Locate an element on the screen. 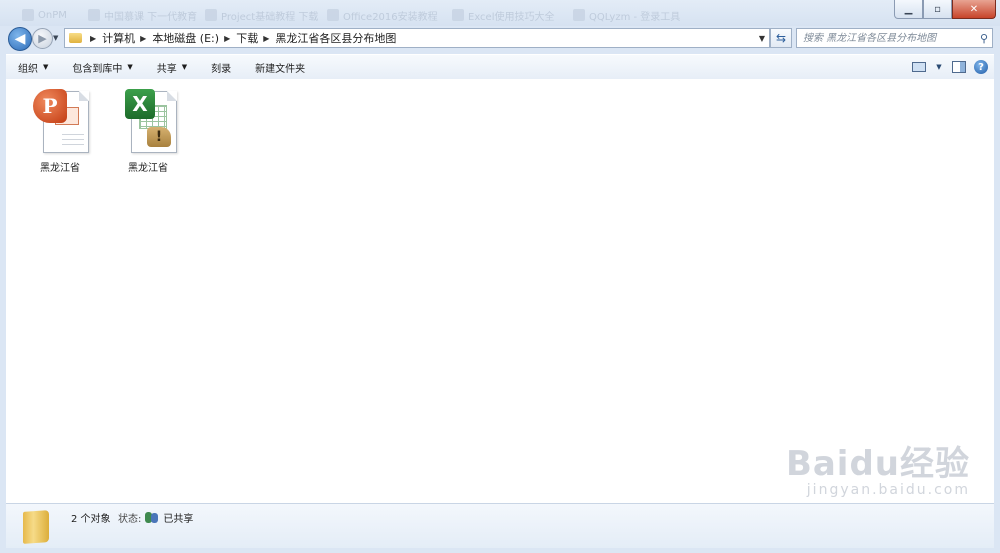 Image resolution: width=1000 pixels, height=553 pixels. excel-logo: X is located at coordinates (140, 104).